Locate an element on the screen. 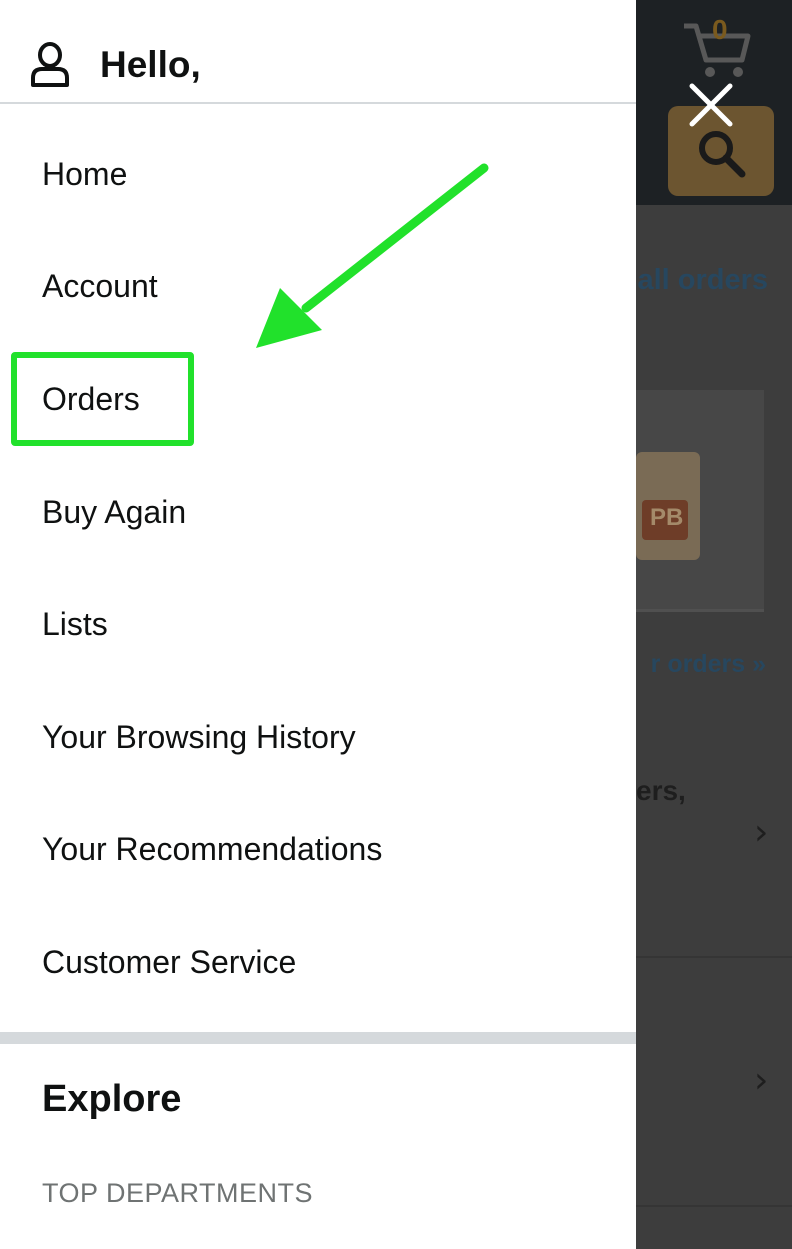 Image resolution: width=792 pixels, height=1249 pixels. partial-heading: ers, is located at coordinates (661, 790).